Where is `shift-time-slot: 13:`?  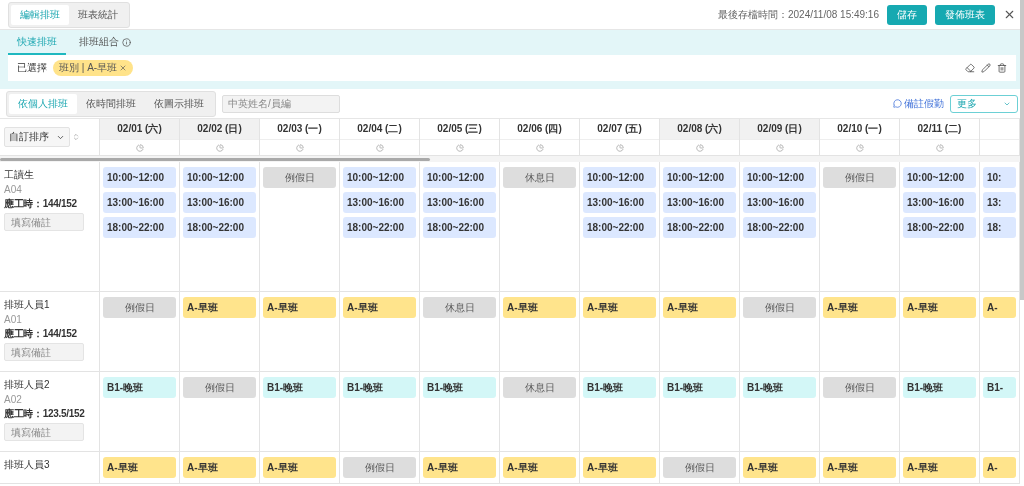
shift-time-slot: 13: is located at coordinates (999, 202).